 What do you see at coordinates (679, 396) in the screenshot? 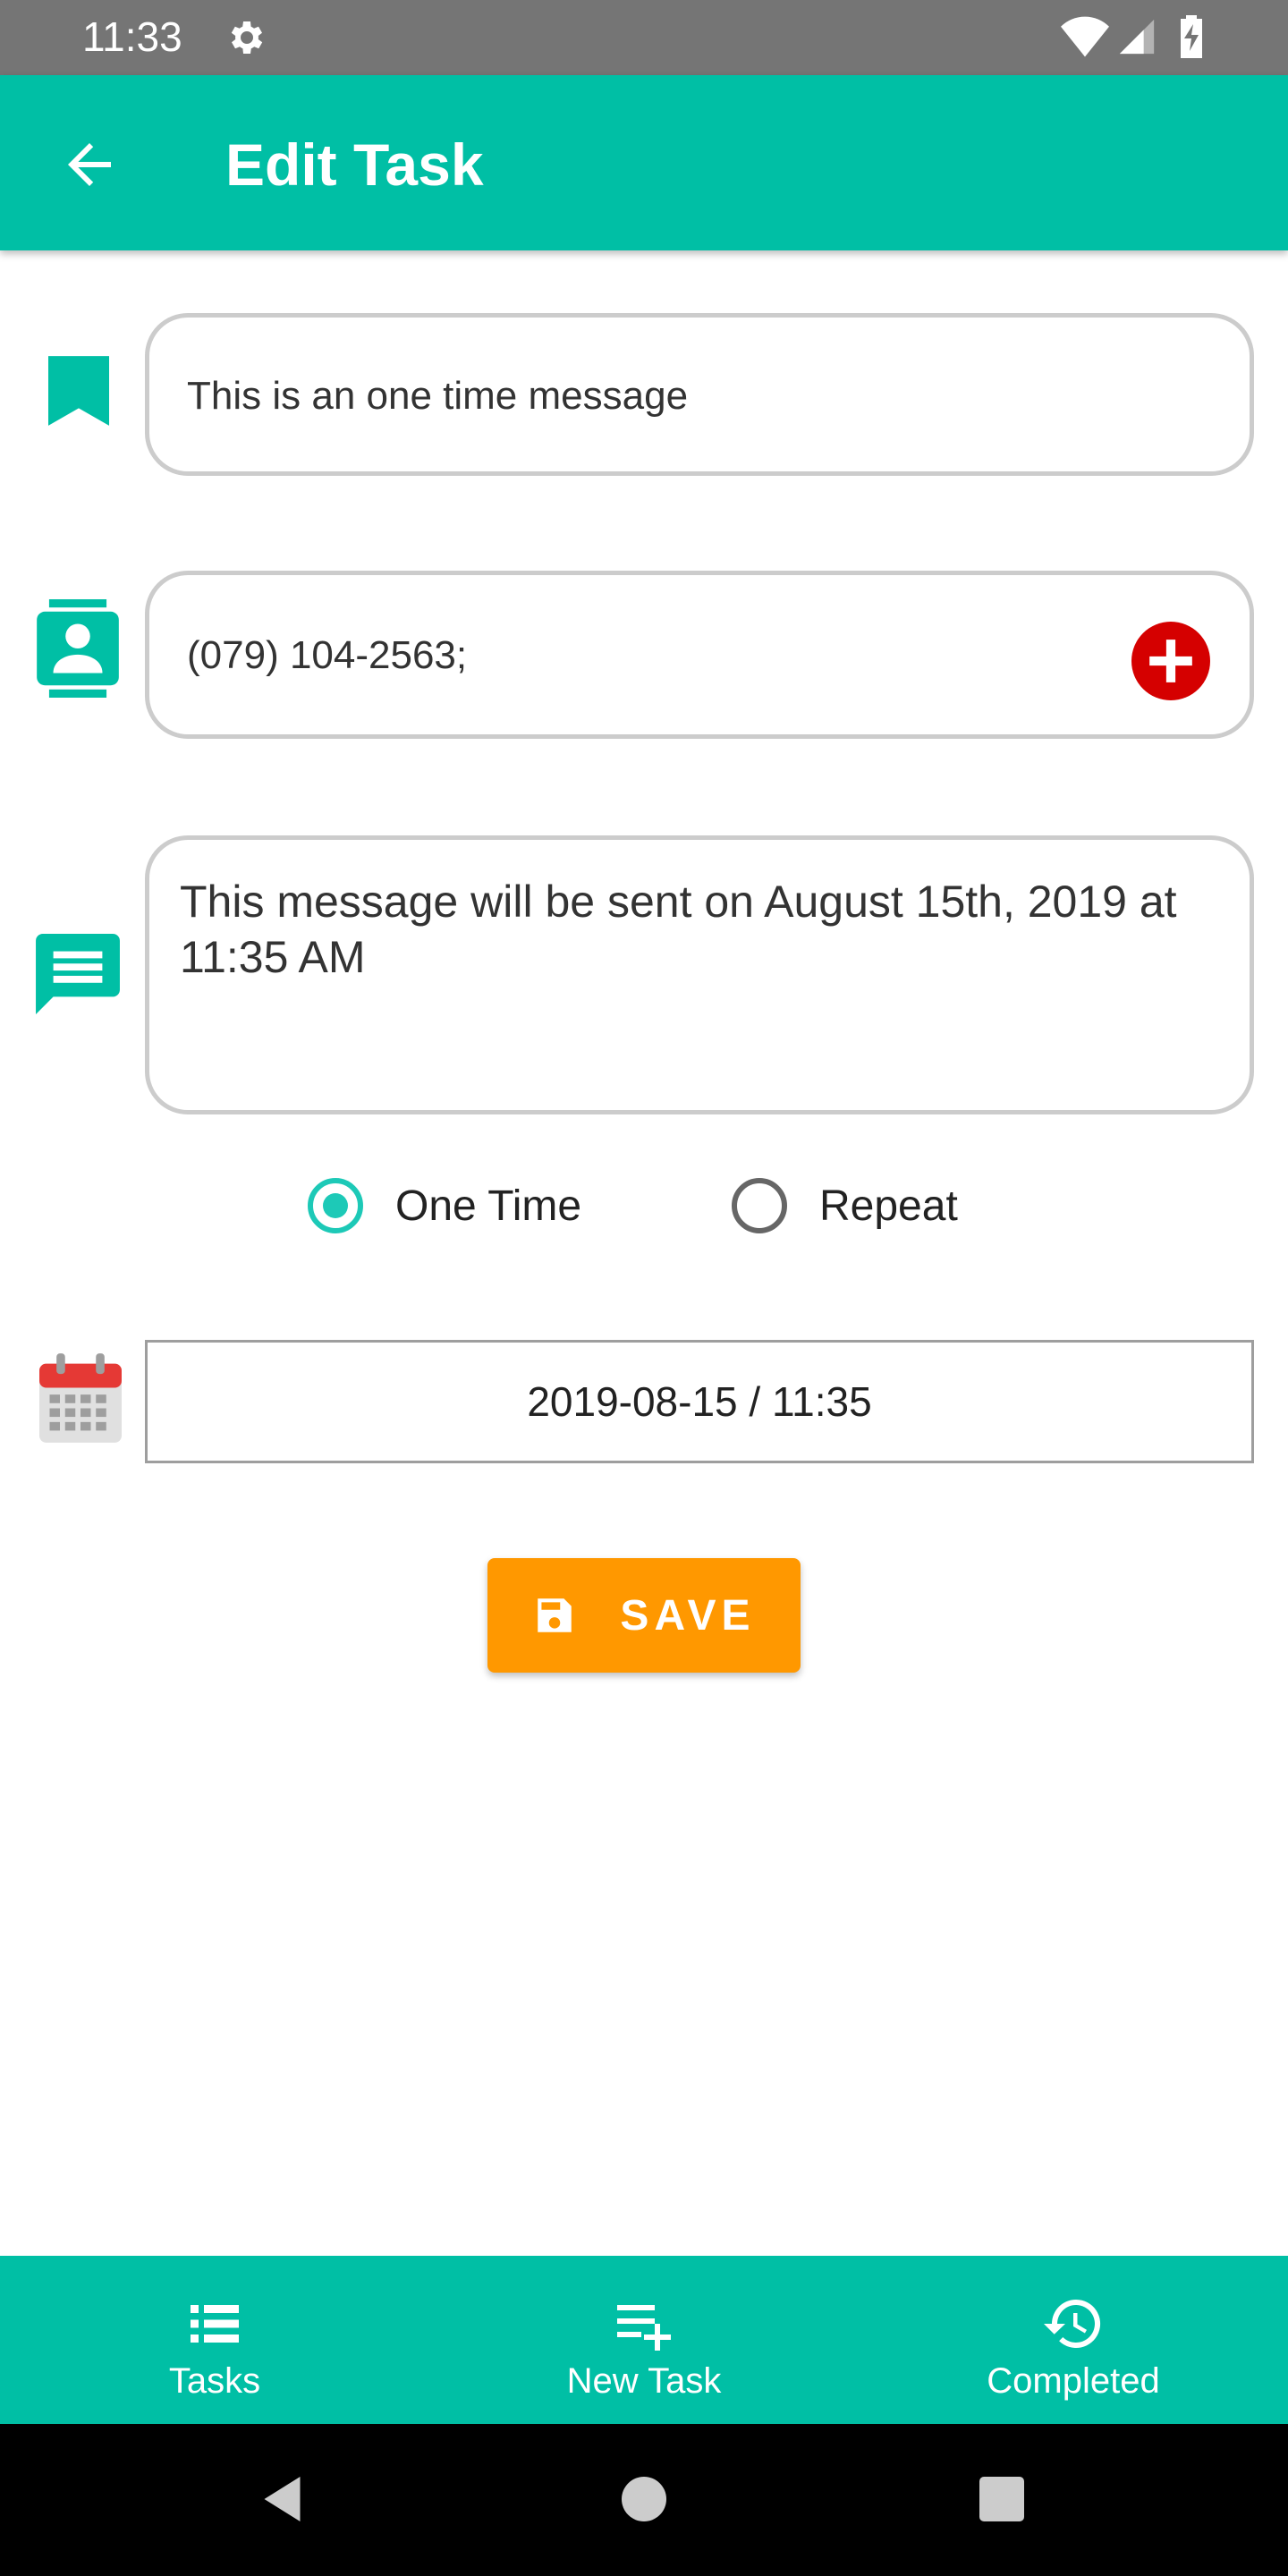
I see `task-name-input` at bounding box center [679, 396].